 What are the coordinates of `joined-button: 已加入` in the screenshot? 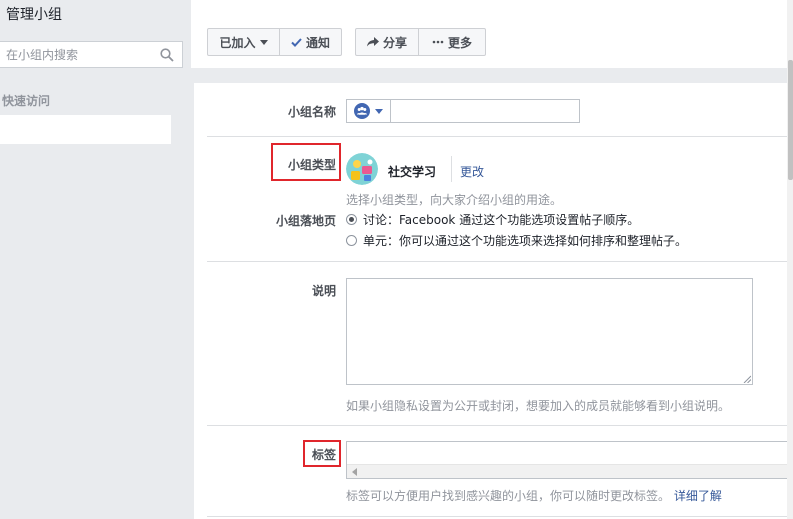 It's located at (243, 42).